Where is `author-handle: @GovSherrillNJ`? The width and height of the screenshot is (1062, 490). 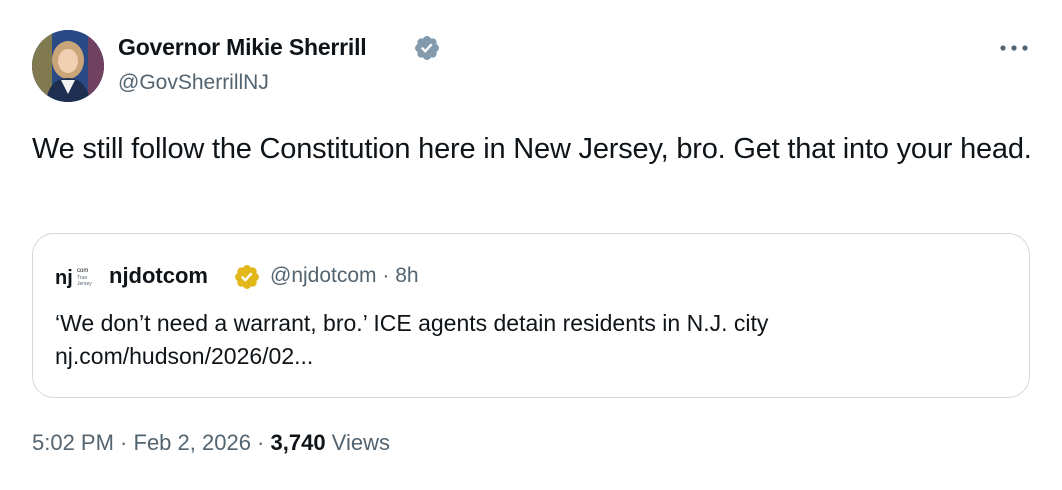
author-handle: @GovSherrillNJ is located at coordinates (193, 83).